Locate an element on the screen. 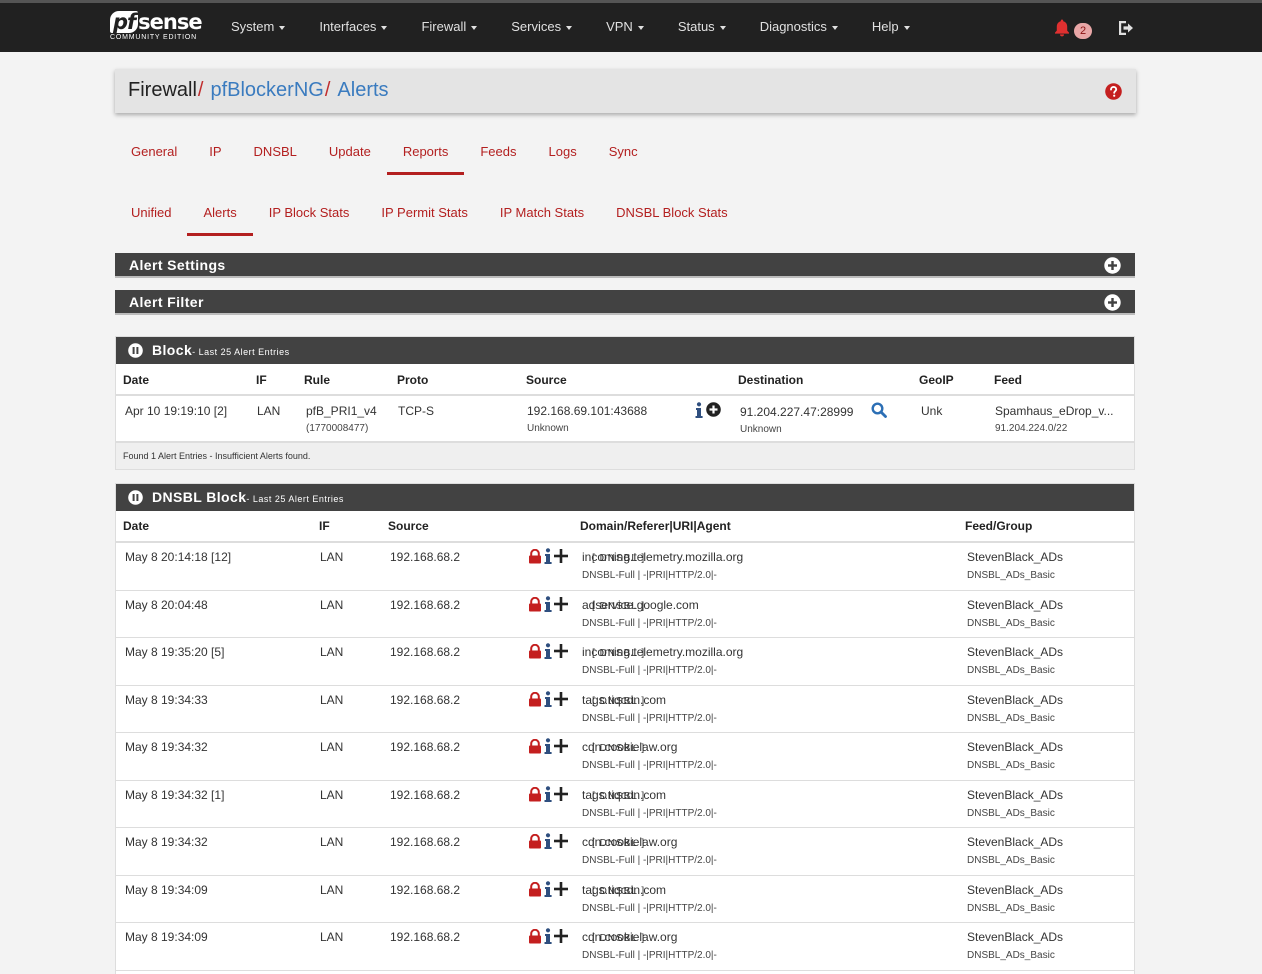 This screenshot has height=974, width=1262. block-rule-id: (1770008477) is located at coordinates (337, 428).